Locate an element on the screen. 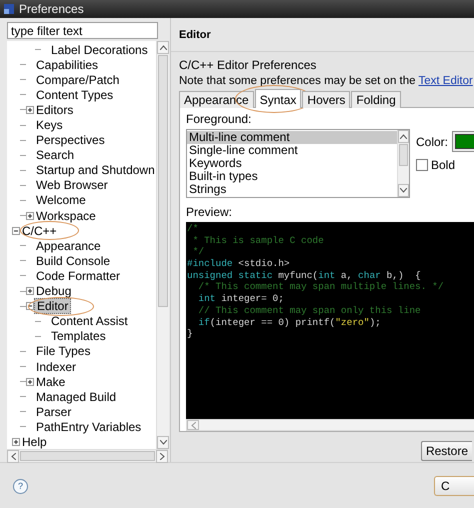  tree-item: Startup and Shutdown is located at coordinates (95, 170).